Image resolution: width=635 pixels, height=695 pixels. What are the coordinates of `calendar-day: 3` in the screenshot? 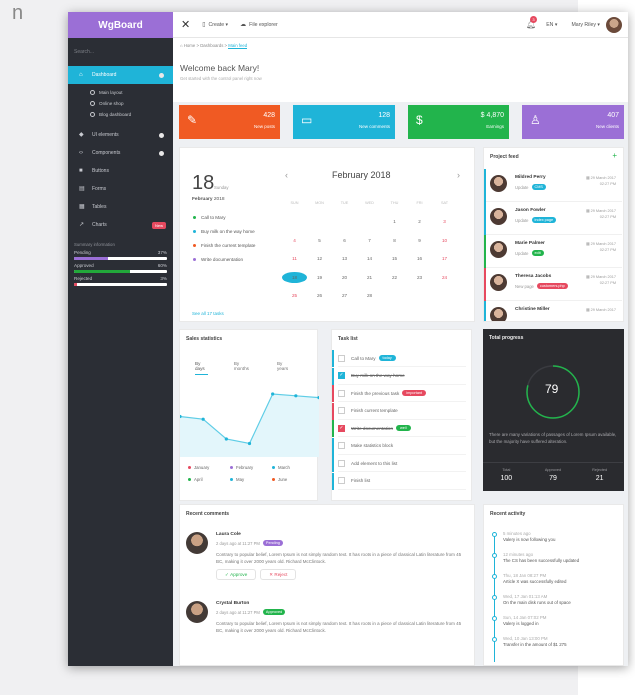 It's located at (444, 221).